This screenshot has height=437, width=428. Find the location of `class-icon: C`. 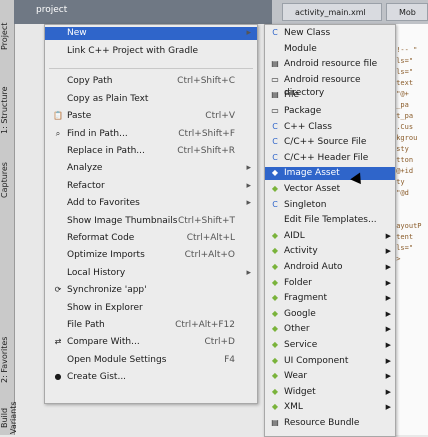

class-icon: C is located at coordinates (275, 204).